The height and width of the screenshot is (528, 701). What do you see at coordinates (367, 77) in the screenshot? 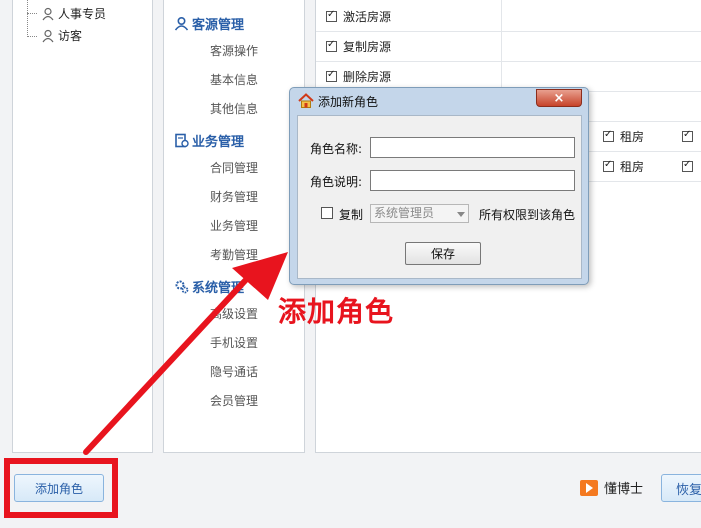
I see `perm-label: 删除房源` at bounding box center [367, 77].